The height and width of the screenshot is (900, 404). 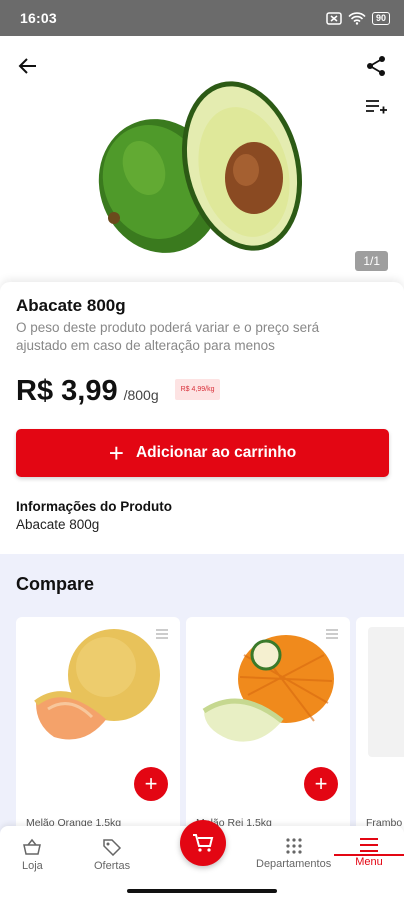 I want to click on status-icons: 90, so click(x=358, y=18).